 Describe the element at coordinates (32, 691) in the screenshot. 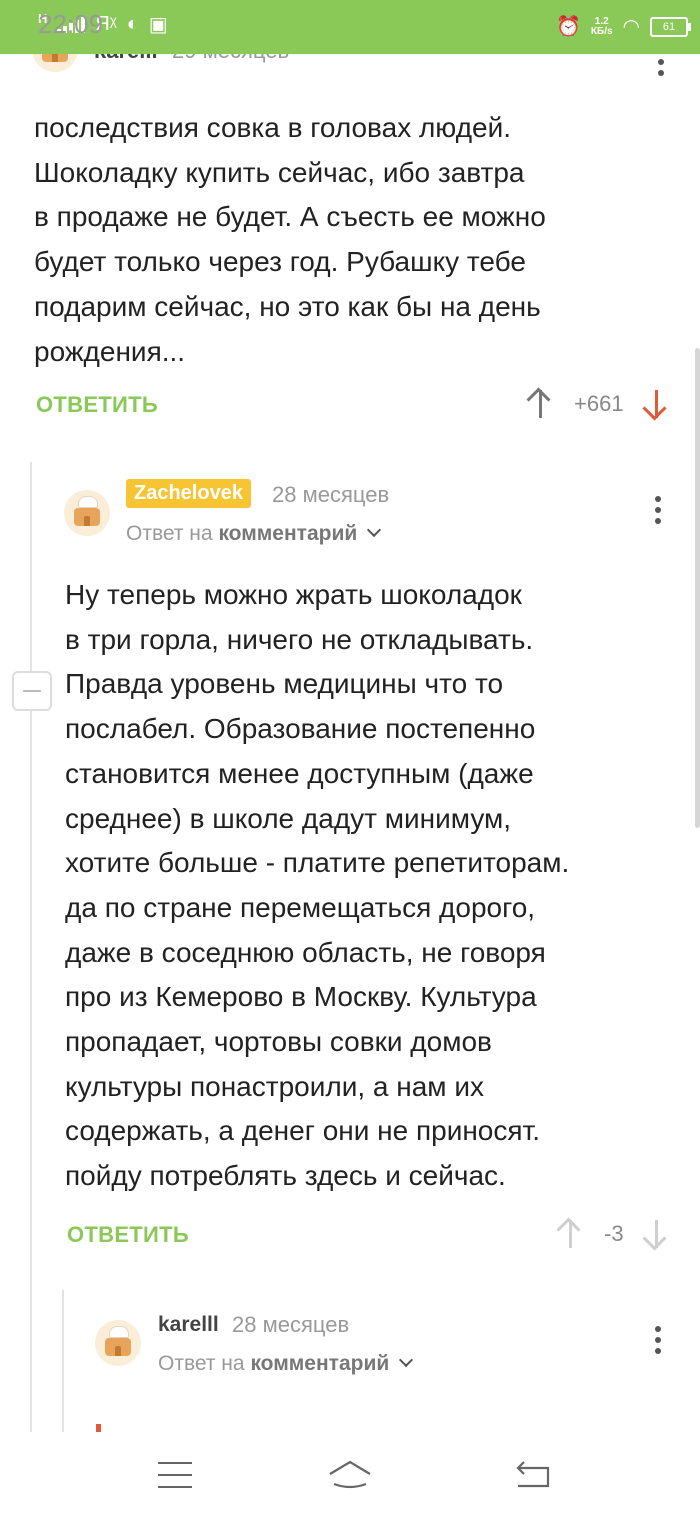

I see `collapse-thread-button` at that location.